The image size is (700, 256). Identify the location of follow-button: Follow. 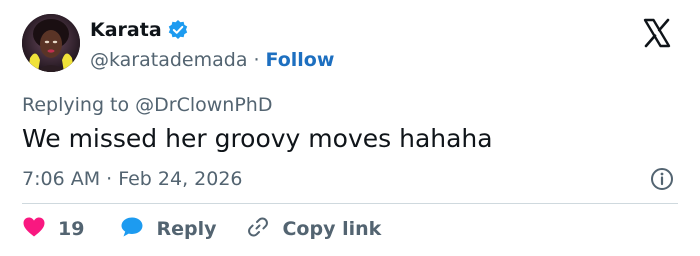
(300, 60).